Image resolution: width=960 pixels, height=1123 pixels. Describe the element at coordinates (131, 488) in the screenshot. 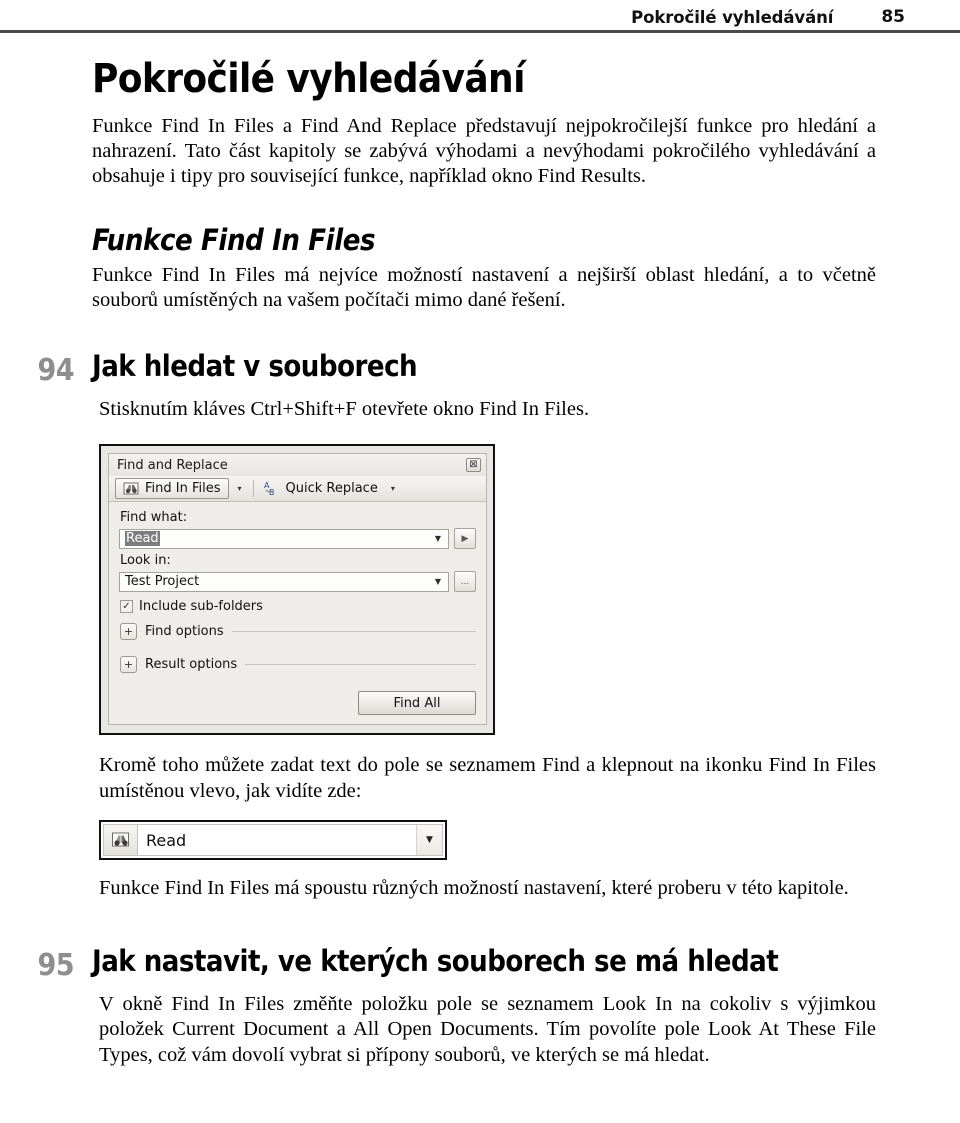

I see `binoculars-icon` at that location.